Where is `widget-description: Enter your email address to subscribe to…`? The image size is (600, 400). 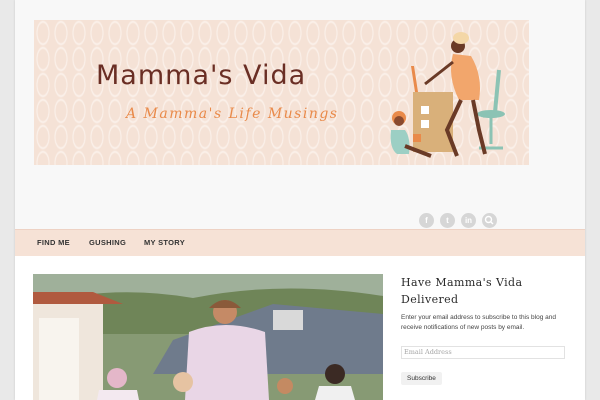 widget-description: Enter your email address to subscribe to… is located at coordinates (479, 322).